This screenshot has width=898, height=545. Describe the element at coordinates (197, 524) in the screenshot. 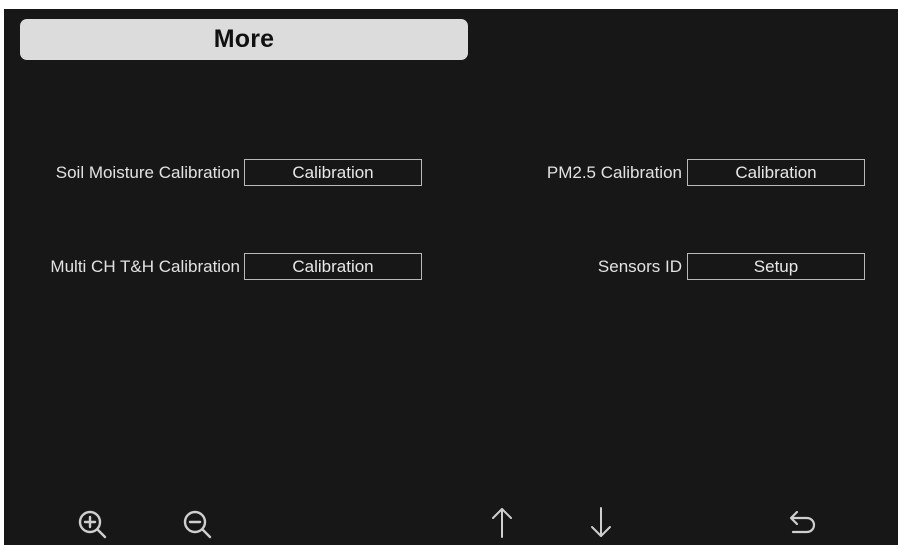

I see `zoom-out-icon` at that location.